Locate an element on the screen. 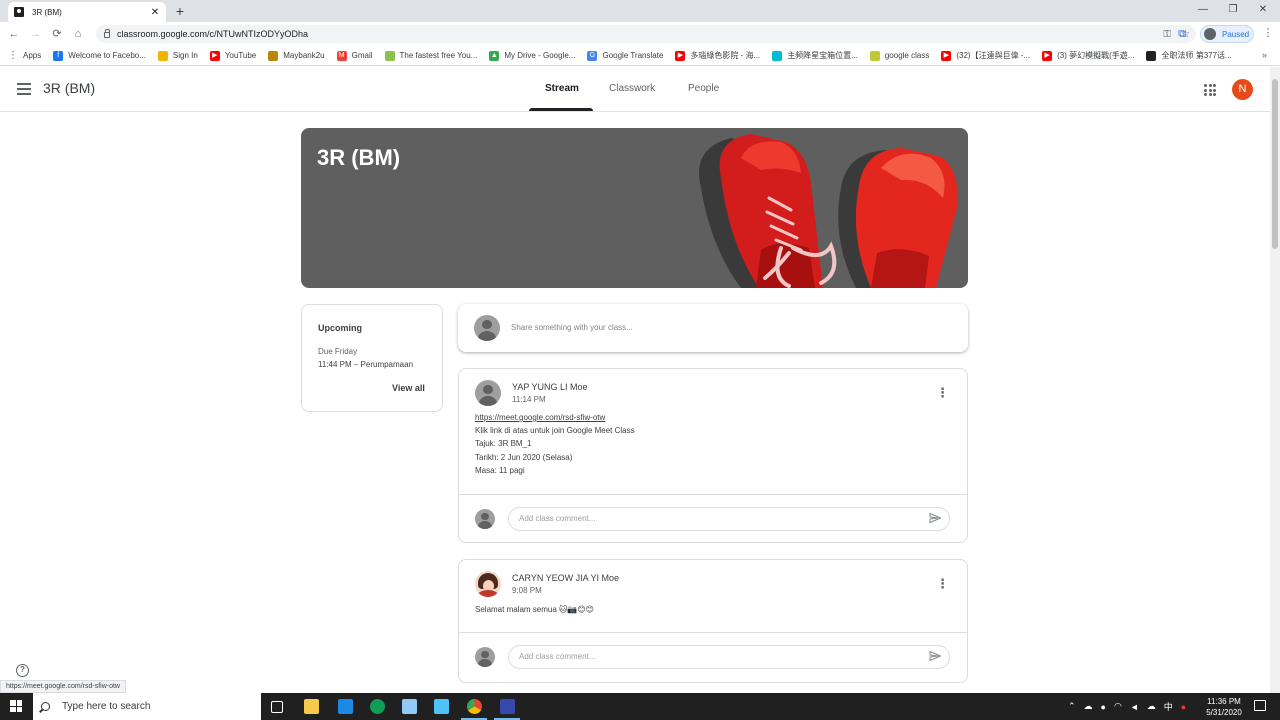  task-view-icon is located at coordinates (277, 707).